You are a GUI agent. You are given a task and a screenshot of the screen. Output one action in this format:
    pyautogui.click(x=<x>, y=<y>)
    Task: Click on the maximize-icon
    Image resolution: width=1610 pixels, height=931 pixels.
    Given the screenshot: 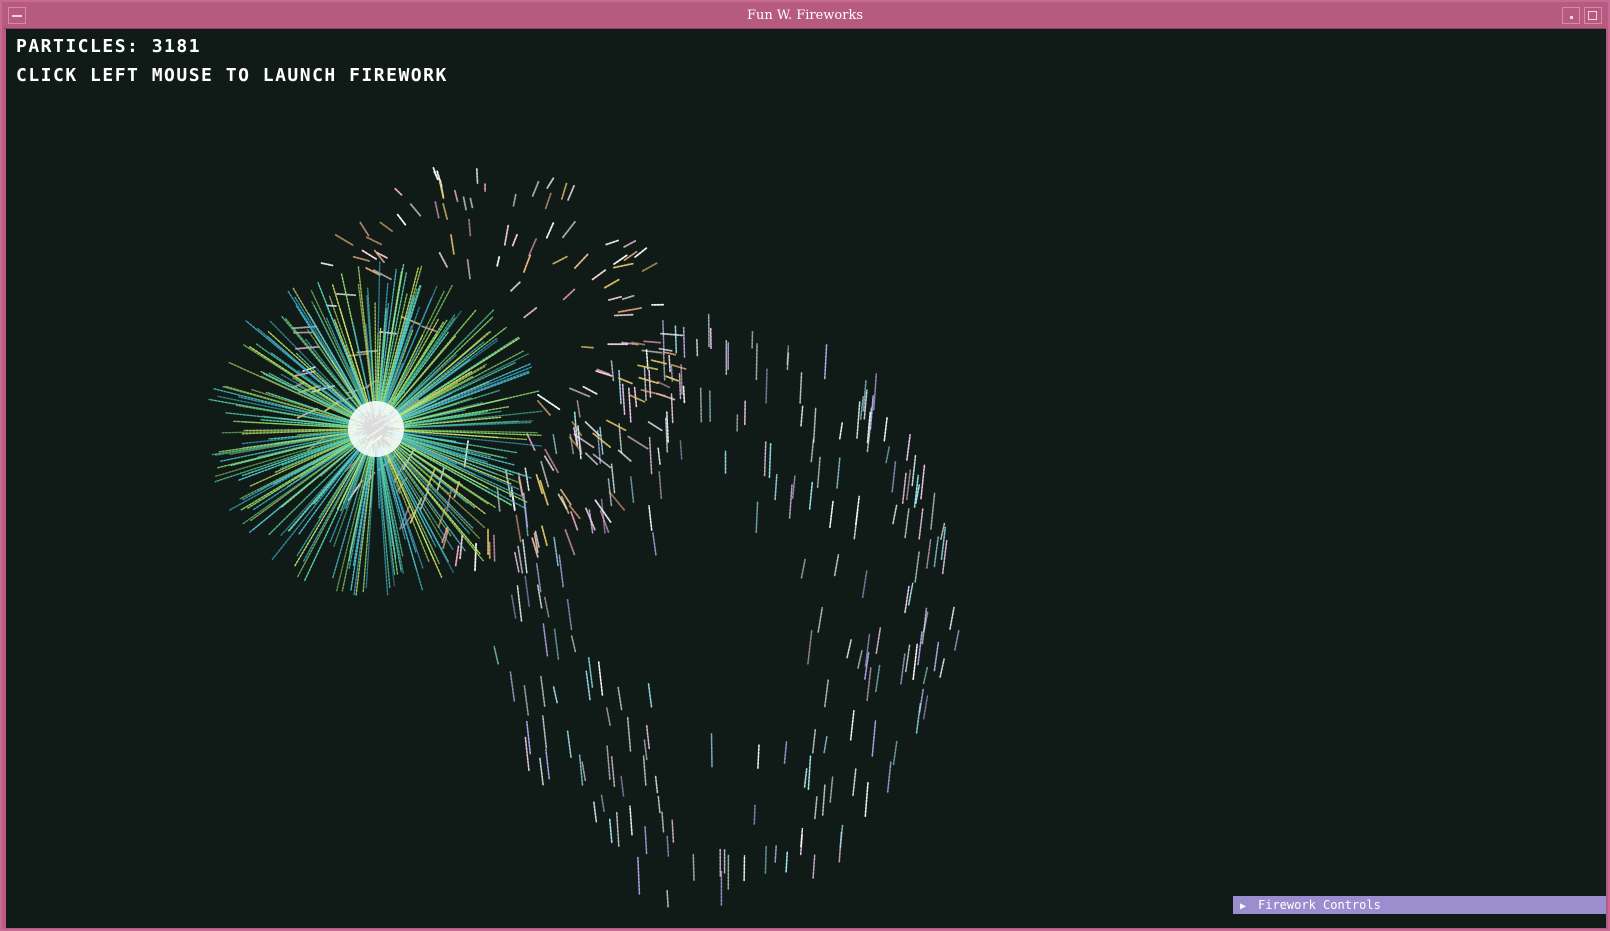 What is the action you would take?
    pyautogui.click(x=1593, y=15)
    